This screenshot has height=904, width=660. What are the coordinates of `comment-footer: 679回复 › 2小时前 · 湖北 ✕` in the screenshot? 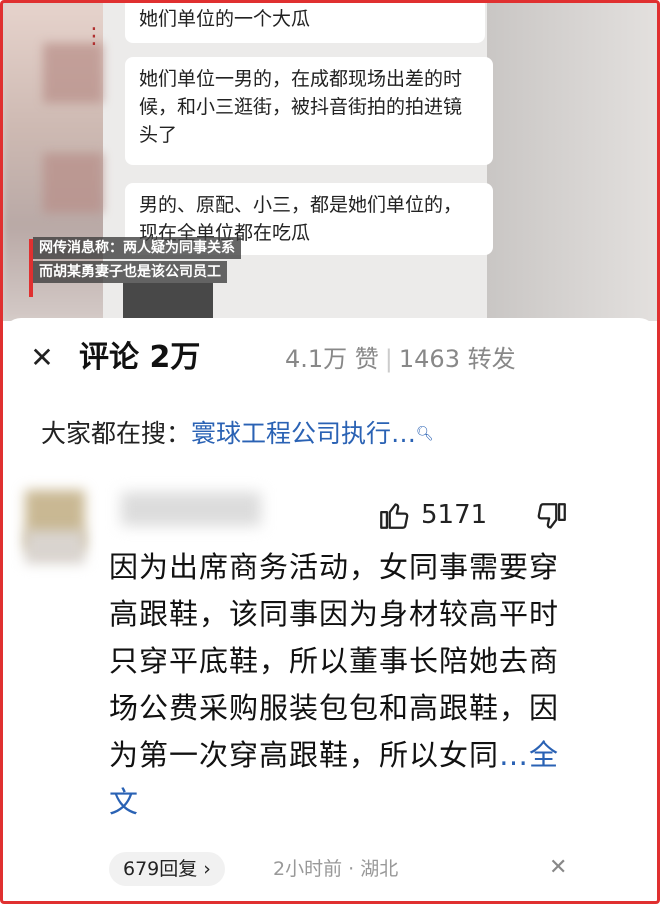 It's located at (359, 870).